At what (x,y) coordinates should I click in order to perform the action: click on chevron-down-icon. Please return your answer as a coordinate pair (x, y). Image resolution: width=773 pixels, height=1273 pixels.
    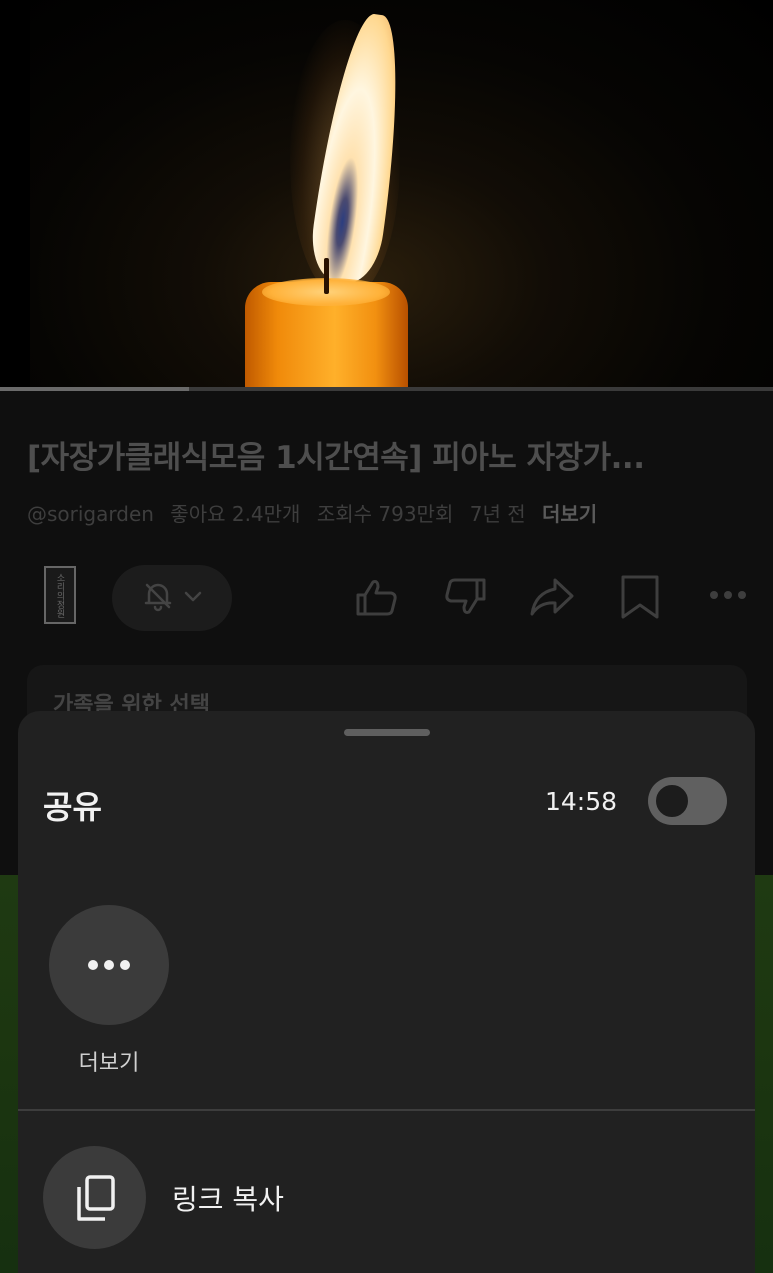
    Looking at the image, I should click on (193, 598).